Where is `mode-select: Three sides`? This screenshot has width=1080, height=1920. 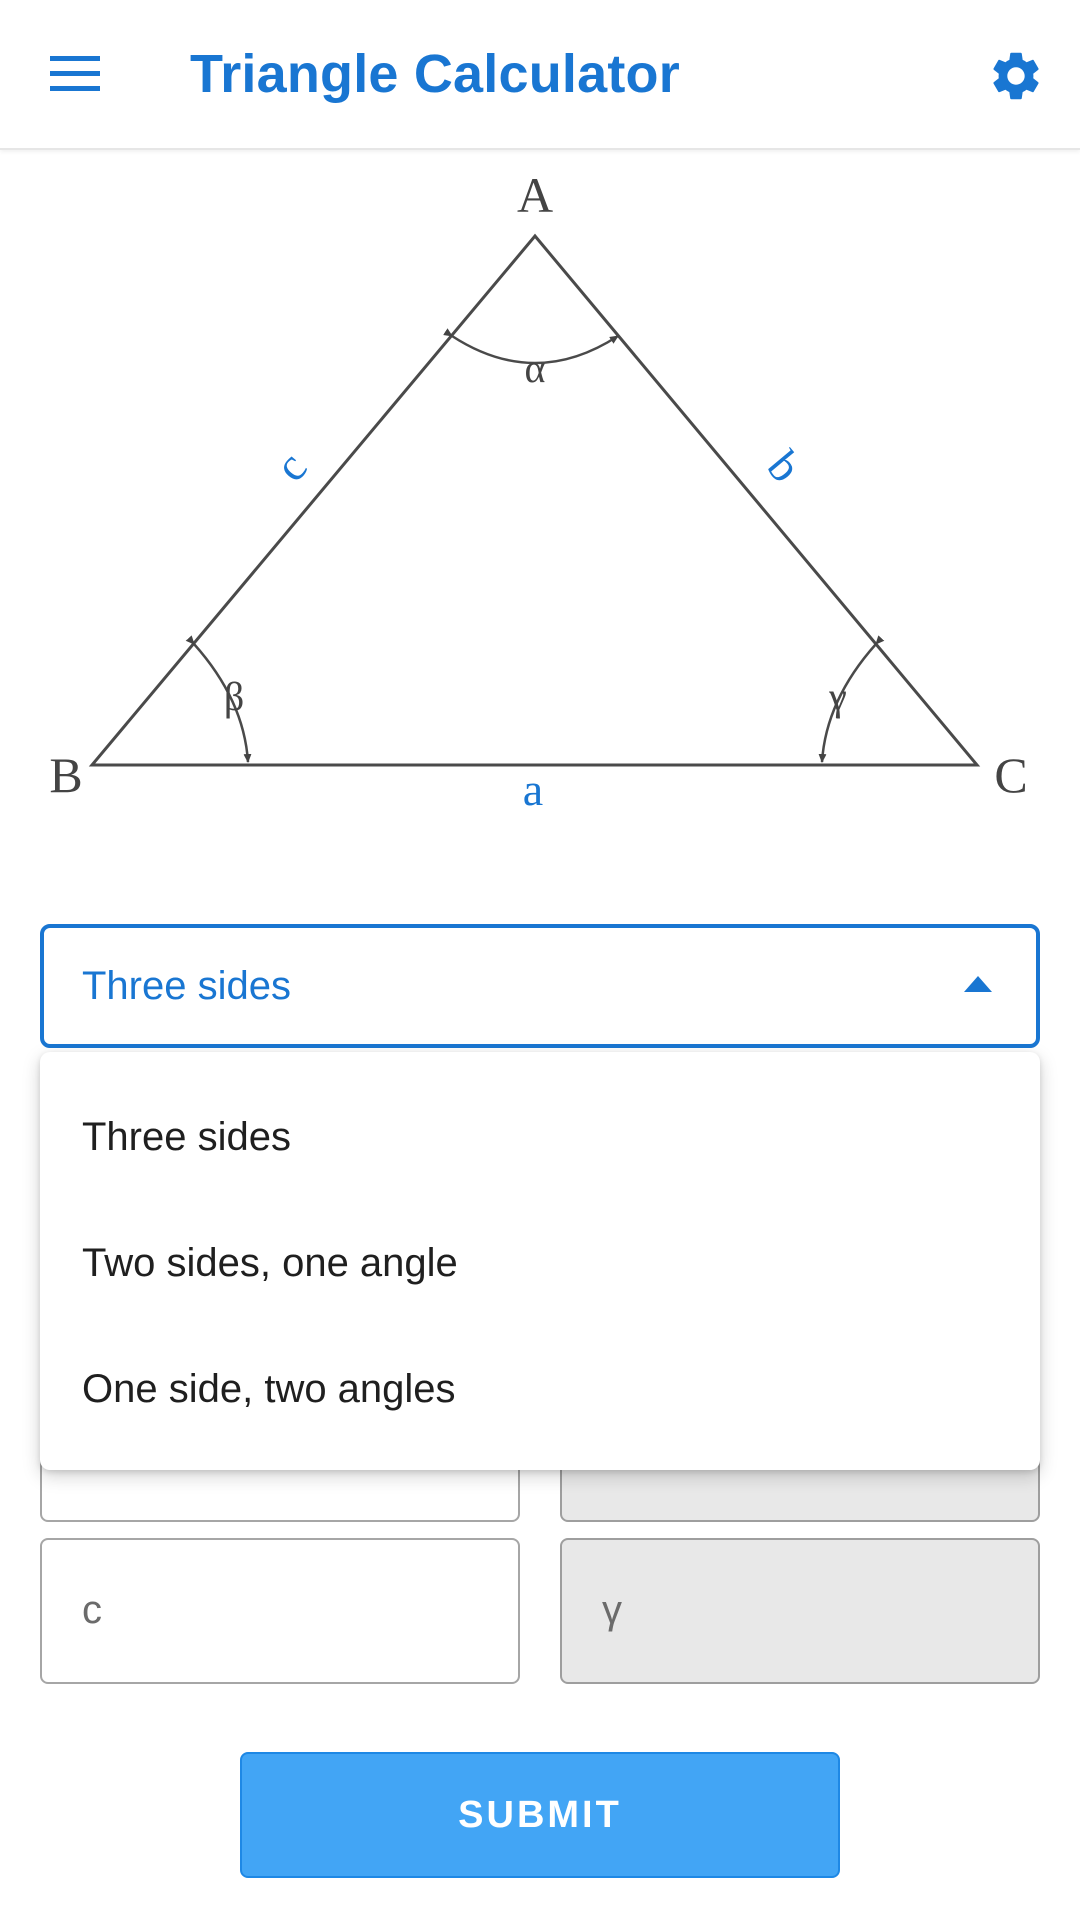 mode-select: Three sides is located at coordinates (540, 986).